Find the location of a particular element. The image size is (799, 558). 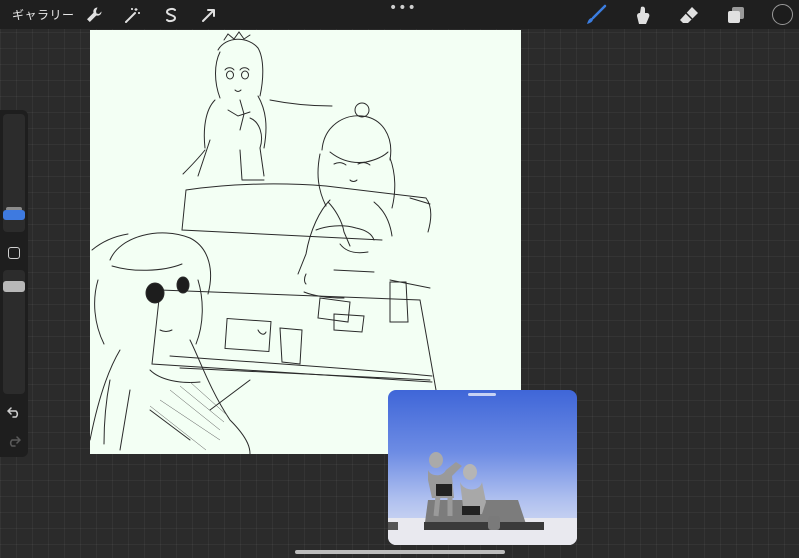

gallery-button: ギャラリー is located at coordinates (43, 14).